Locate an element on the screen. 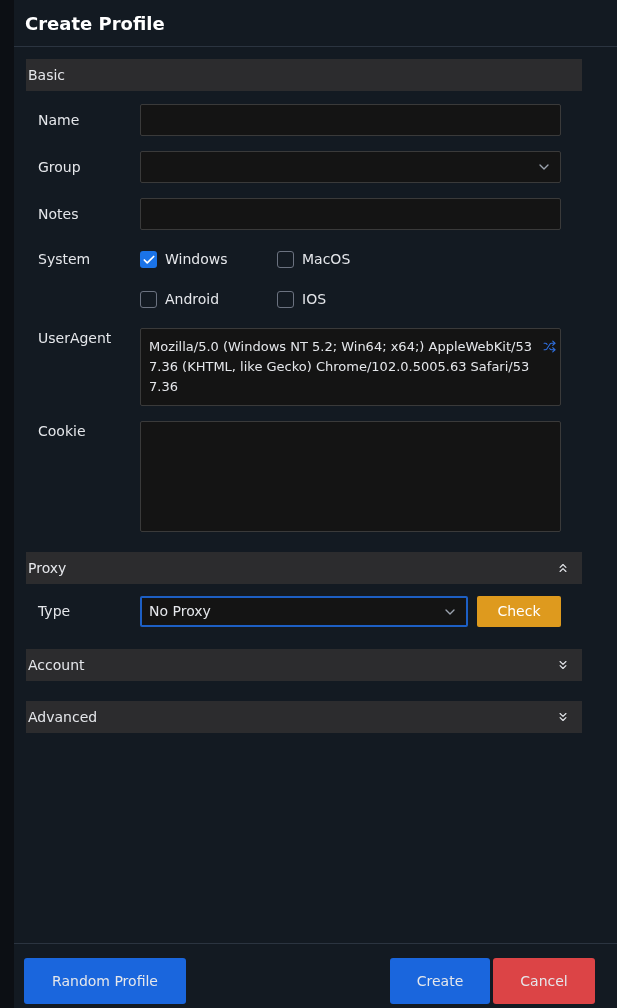 The image size is (617, 1008). create-button: Create is located at coordinates (440, 981).